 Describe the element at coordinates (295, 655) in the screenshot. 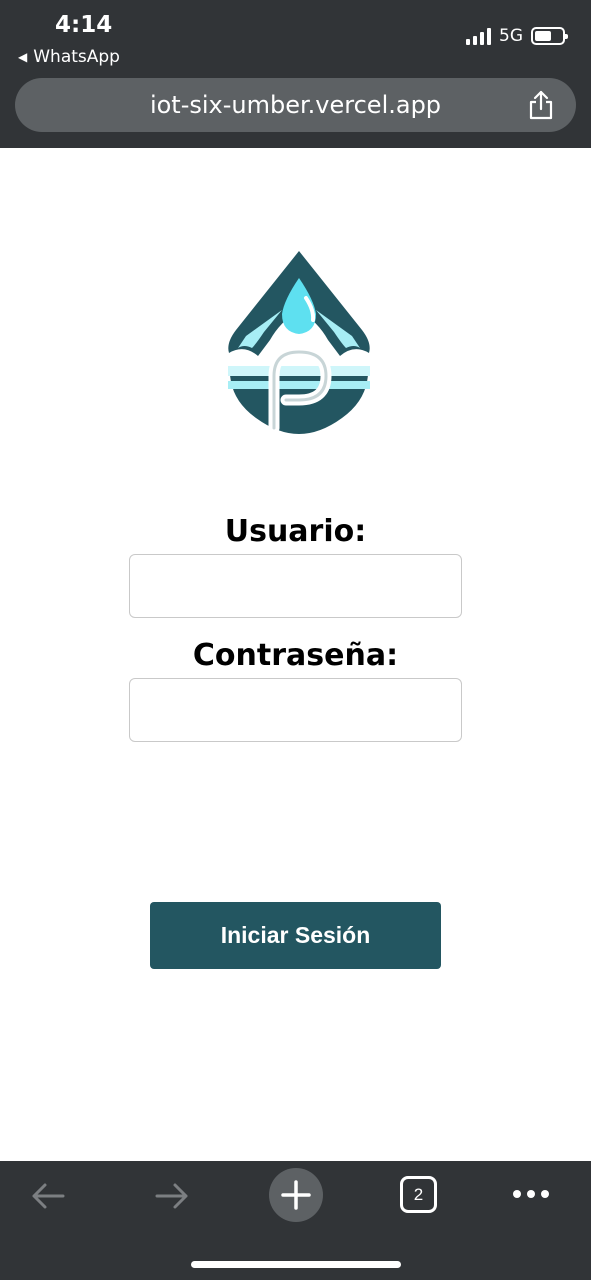

I see `password-label: Contraseña:` at that location.